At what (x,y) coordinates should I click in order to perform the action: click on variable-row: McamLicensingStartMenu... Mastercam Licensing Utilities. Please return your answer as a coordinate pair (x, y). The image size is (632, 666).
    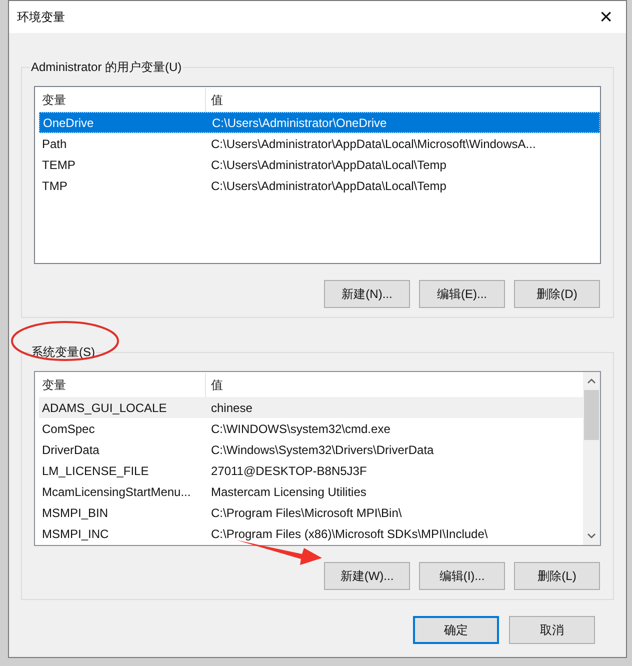
    Looking at the image, I should click on (311, 491).